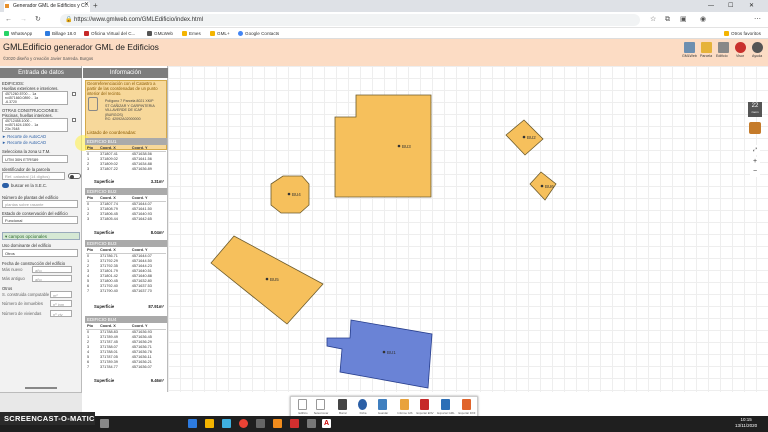 The height and width of the screenshot is (432, 768). What do you see at coordinates (321, 413) in the screenshot?
I see `tool-label: Seleccionar` at bounding box center [321, 413].